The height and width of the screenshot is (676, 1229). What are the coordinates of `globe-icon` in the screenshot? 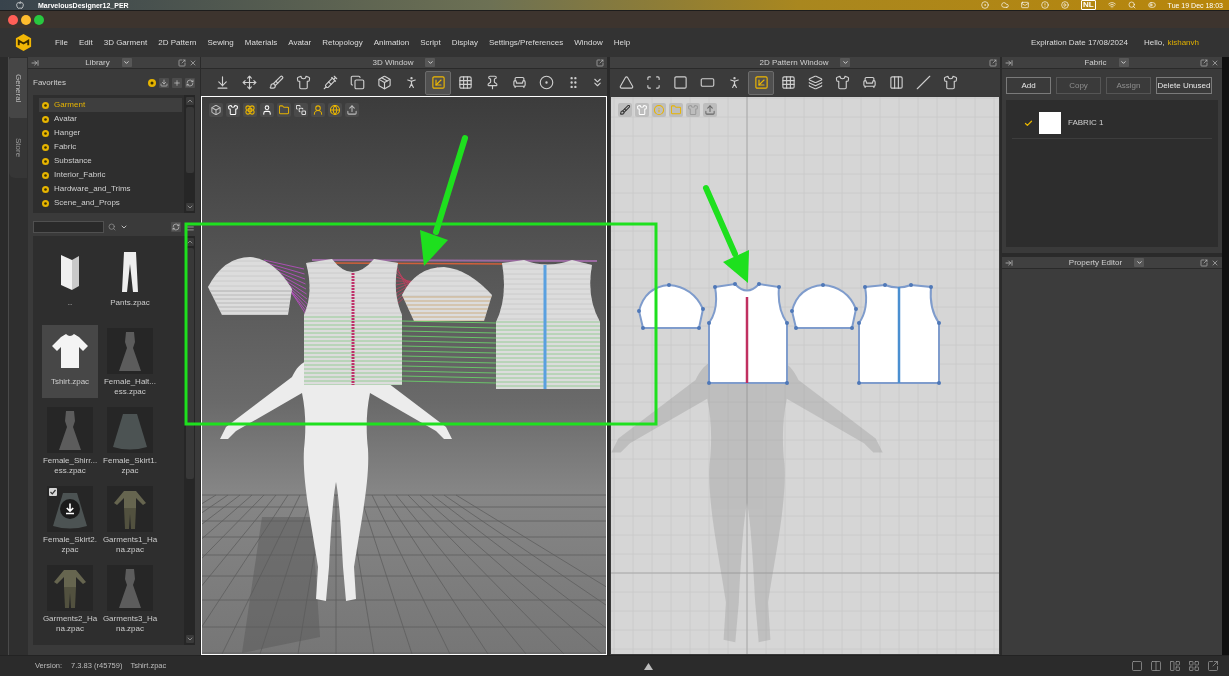 It's located at (335, 110).